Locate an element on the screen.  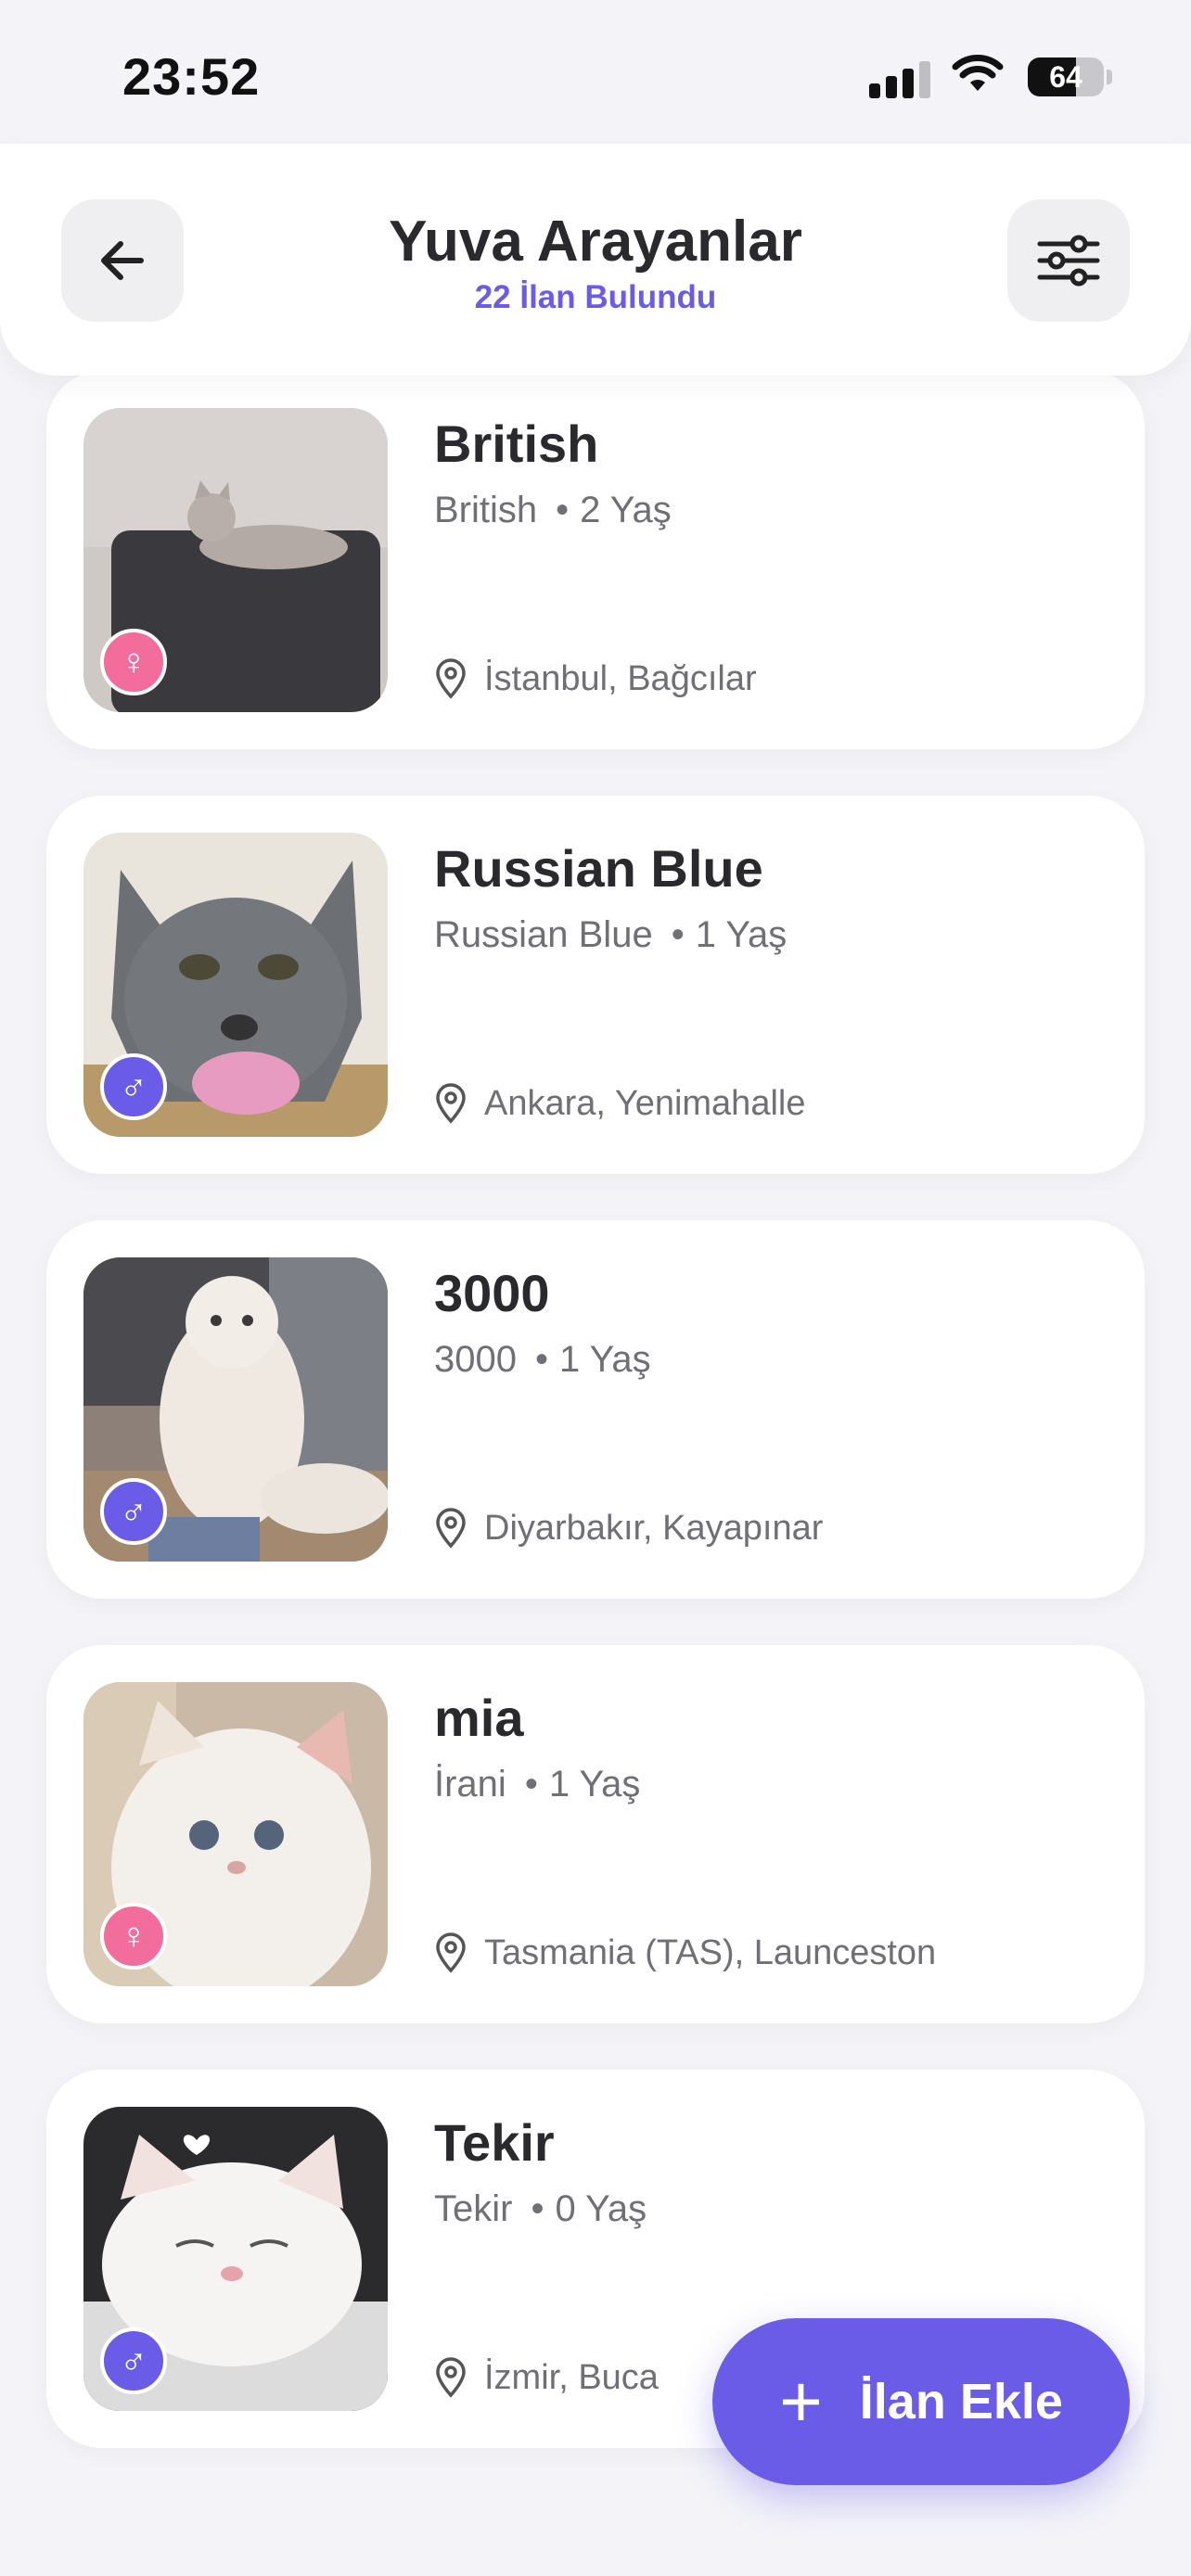
pet-location: Tasmania (TAS), Launceston is located at coordinates (685, 1953).